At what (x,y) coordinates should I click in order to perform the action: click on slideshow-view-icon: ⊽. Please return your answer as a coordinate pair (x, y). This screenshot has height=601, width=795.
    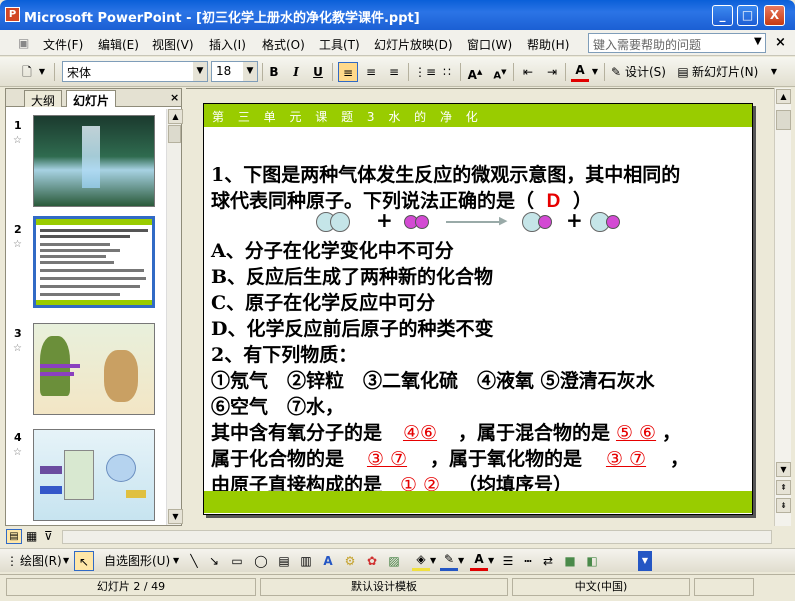
    Looking at the image, I should click on (48, 536).